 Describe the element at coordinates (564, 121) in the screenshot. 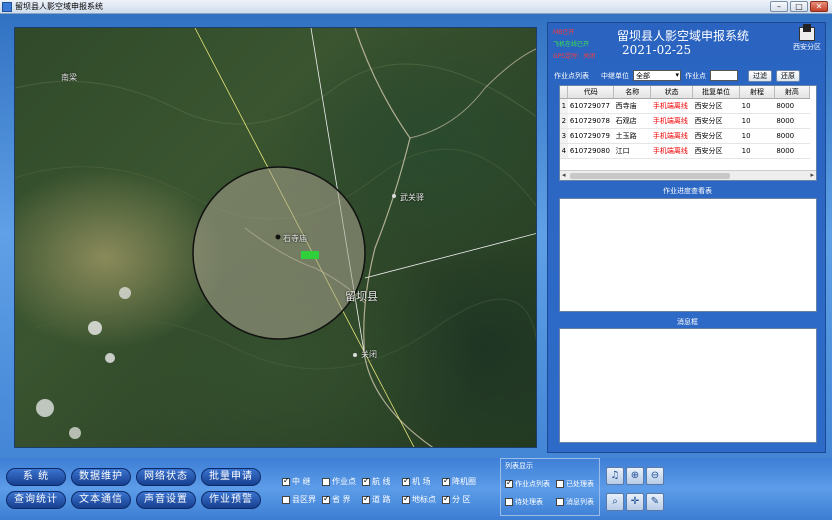

I see `row-index: 2` at that location.